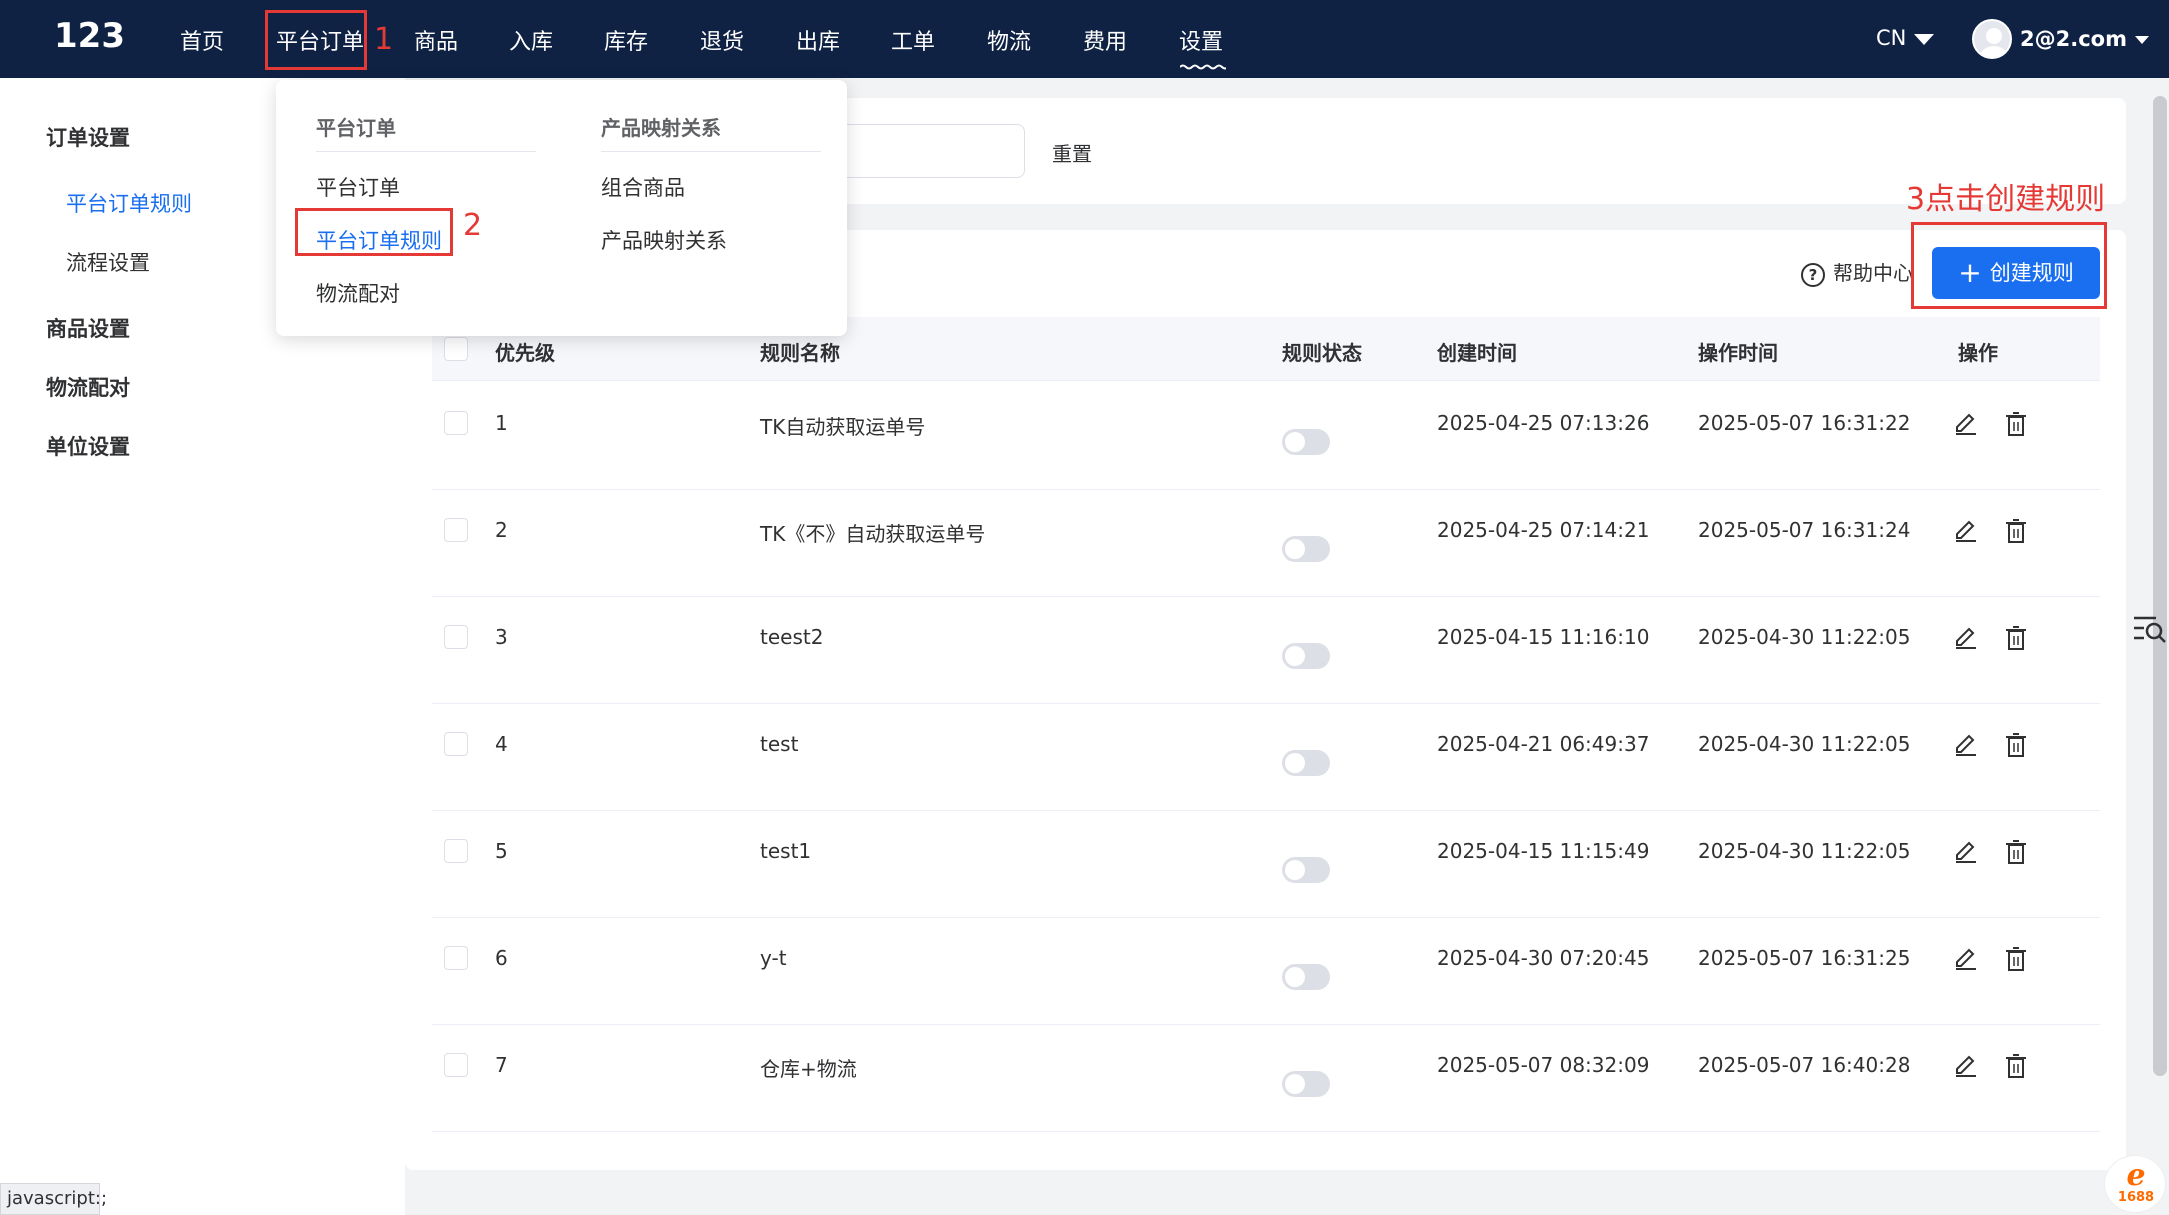 This screenshot has height=1215, width=2169. I want to click on dropdown-header-platform-orders: 平台订单, so click(426, 132).